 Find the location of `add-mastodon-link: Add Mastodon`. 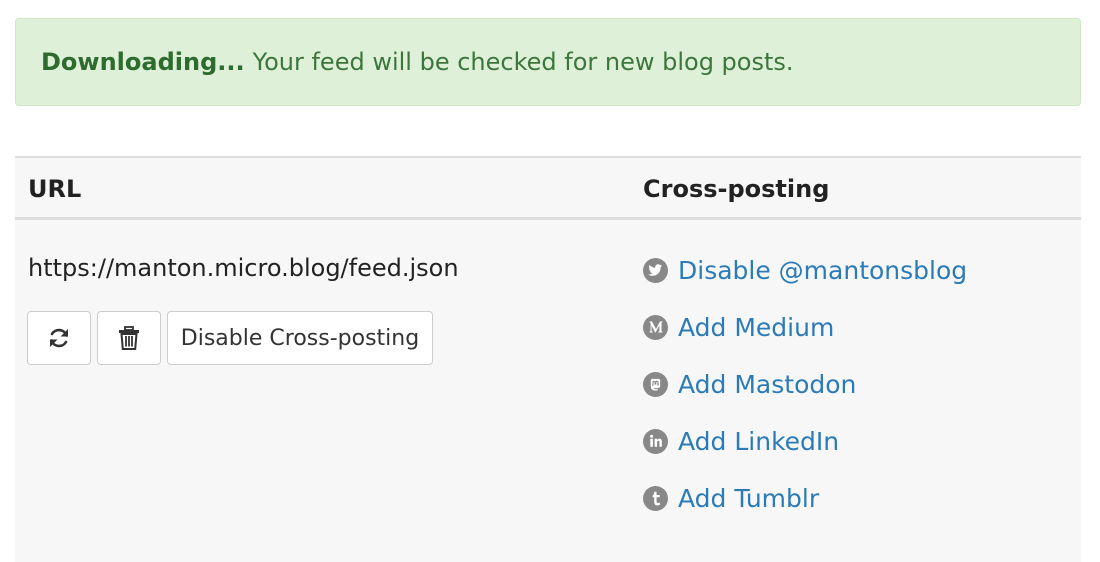

add-mastodon-link: Add Mastodon is located at coordinates (767, 384).